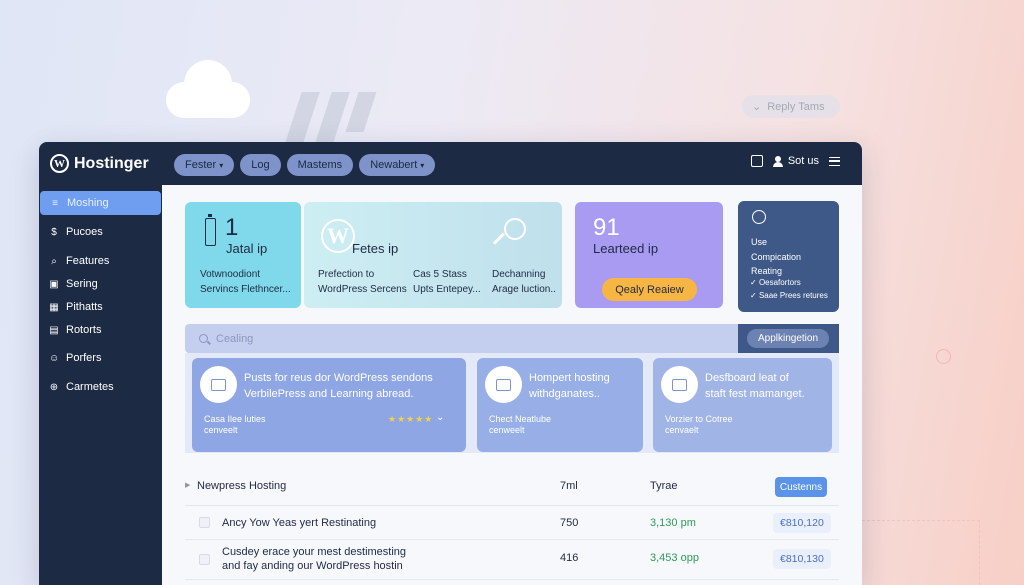  What do you see at coordinates (54, 261) in the screenshot?
I see `search-icon: ⌕` at bounding box center [54, 261].